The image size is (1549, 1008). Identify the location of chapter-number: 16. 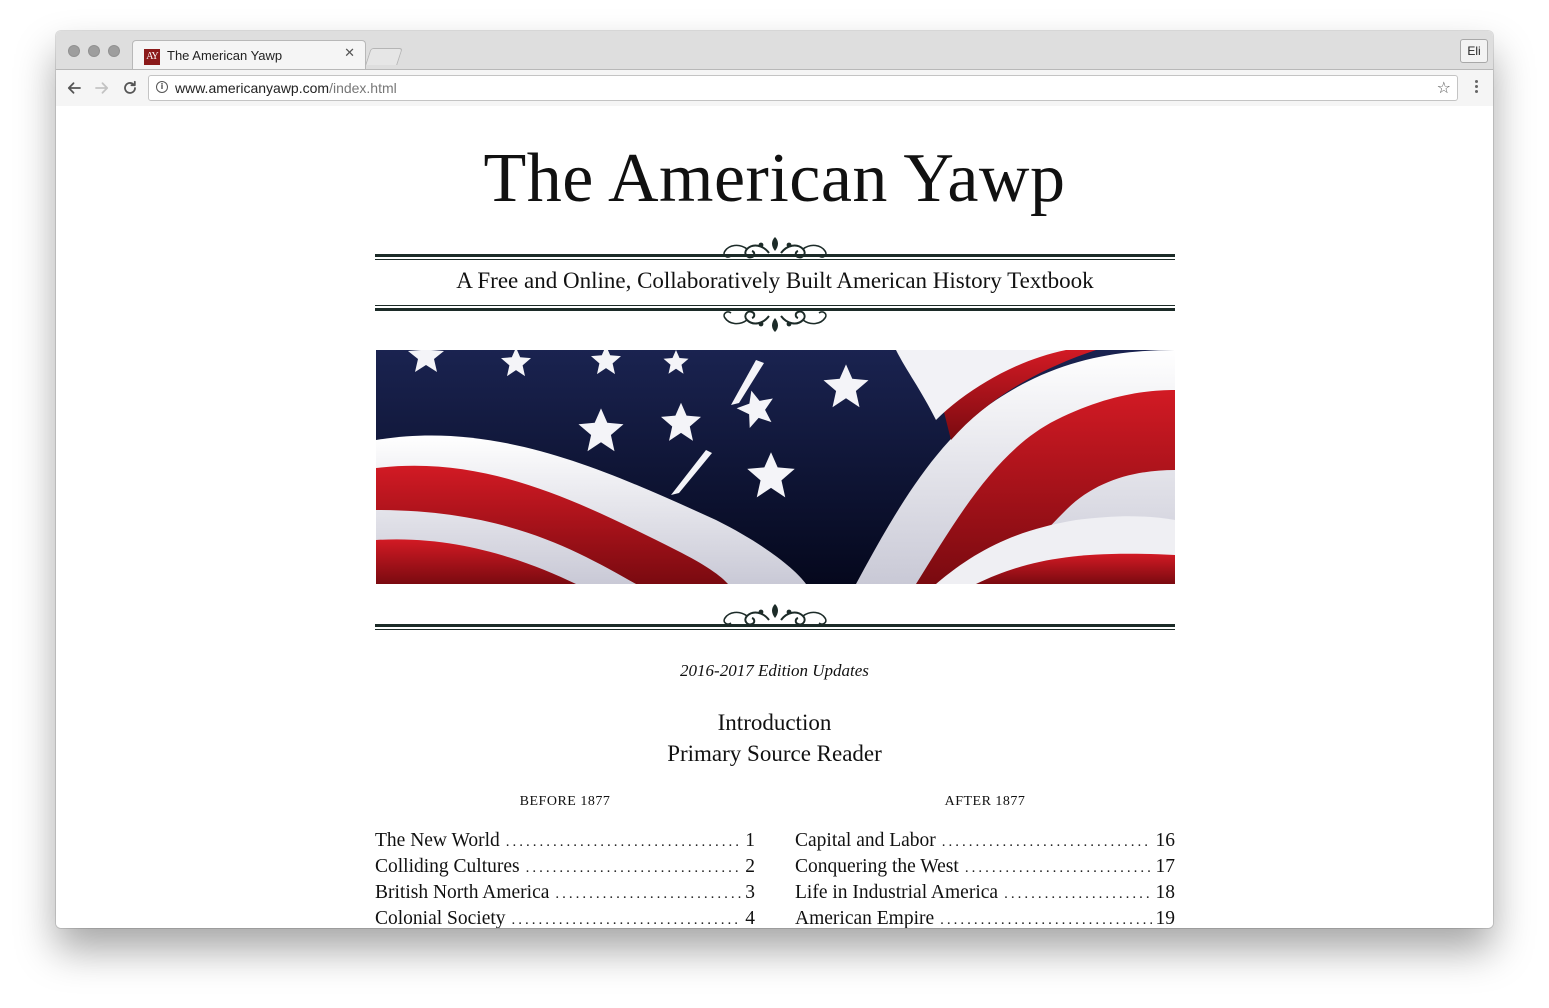
(1165, 840).